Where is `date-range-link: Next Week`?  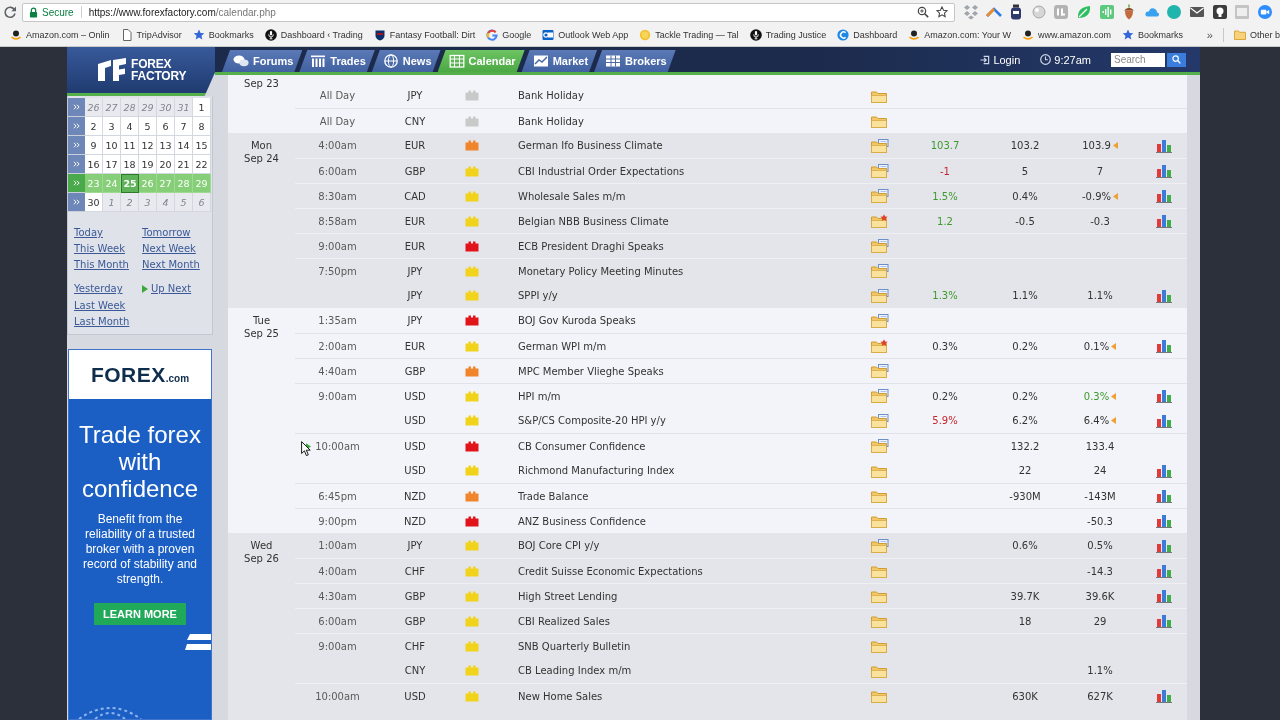
date-range-link: Next Week is located at coordinates (169, 249).